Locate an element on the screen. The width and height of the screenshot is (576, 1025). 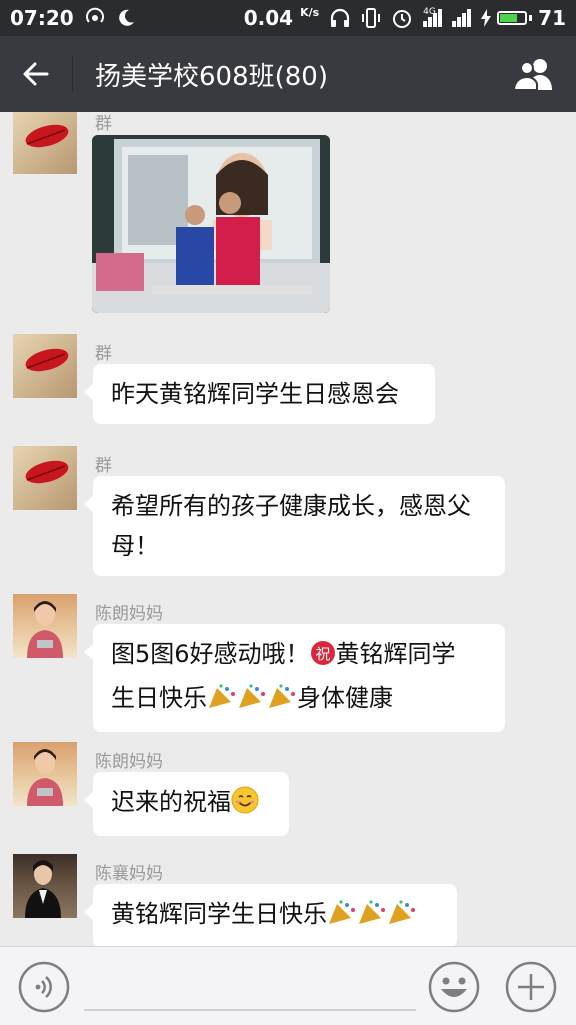
sender-name: 陈襄妈妈 is located at coordinates (129, 874).